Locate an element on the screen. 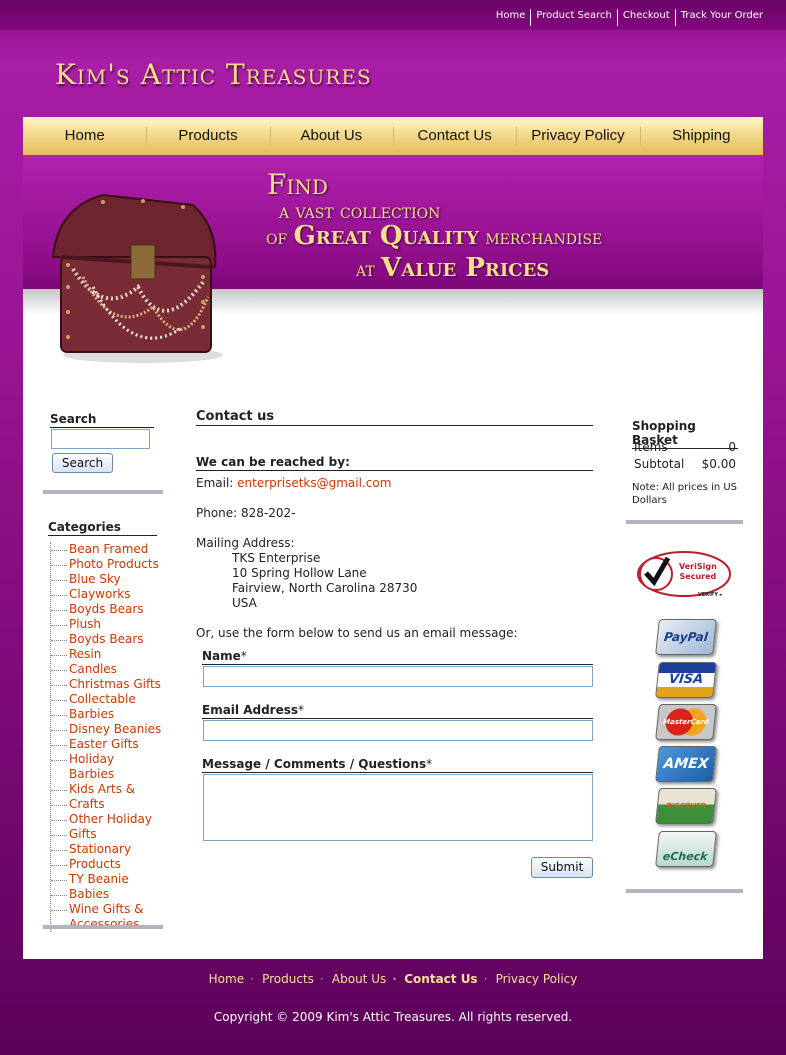 This screenshot has width=786, height=1055. banner-line-quality: of Great Quality merchandise is located at coordinates (434, 236).